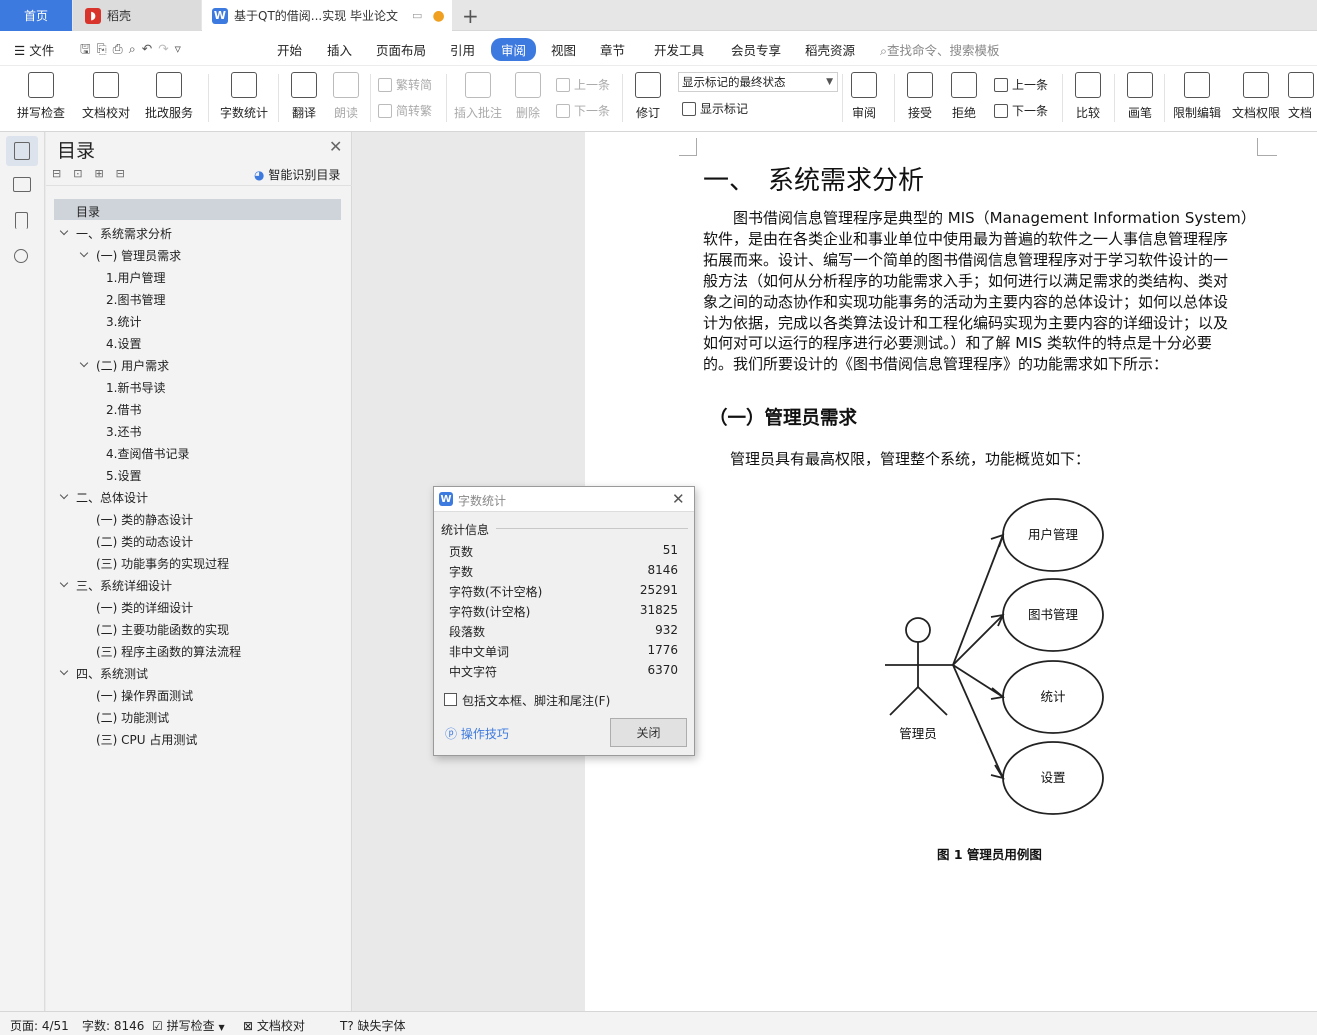 The image size is (1317, 1035). I want to click on toc-item: (三) 程序主函数的算法流程, so click(168, 651).